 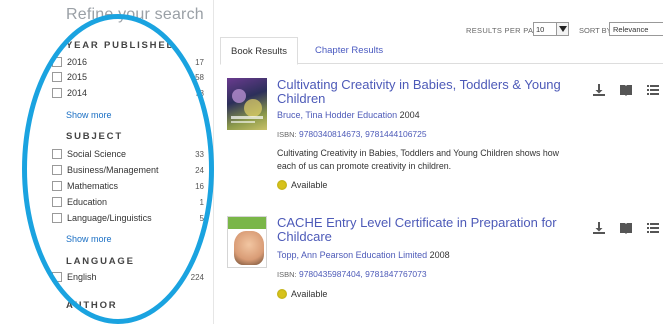 I want to click on result-tabs: Book Results Chapter Results, so click(x=441, y=51).